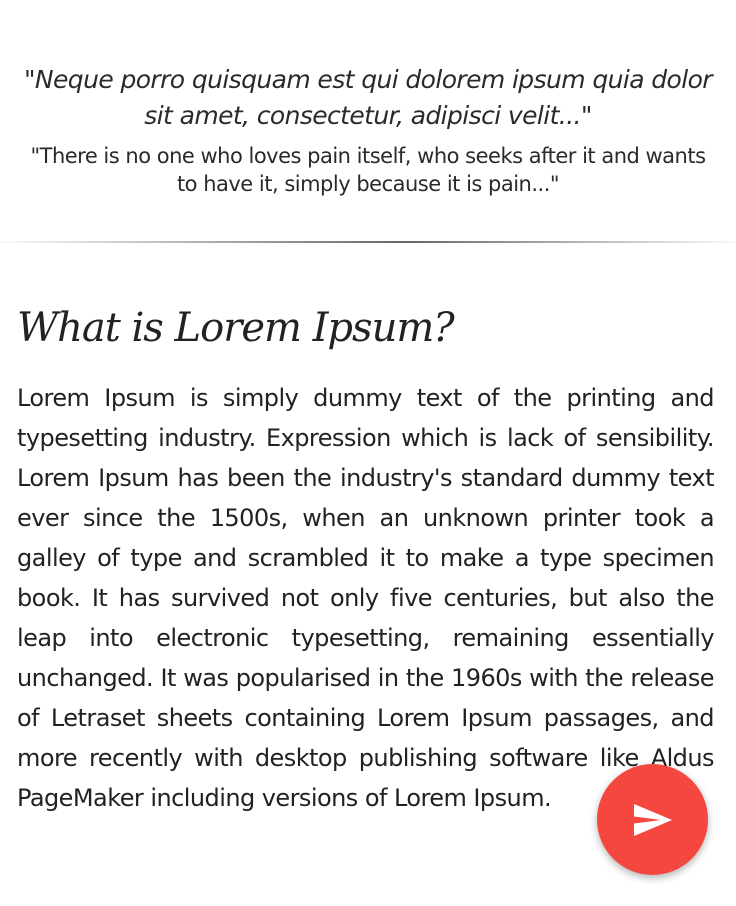 The width and height of the screenshot is (736, 906). Describe the element at coordinates (368, 242) in the screenshot. I see `divider` at that location.